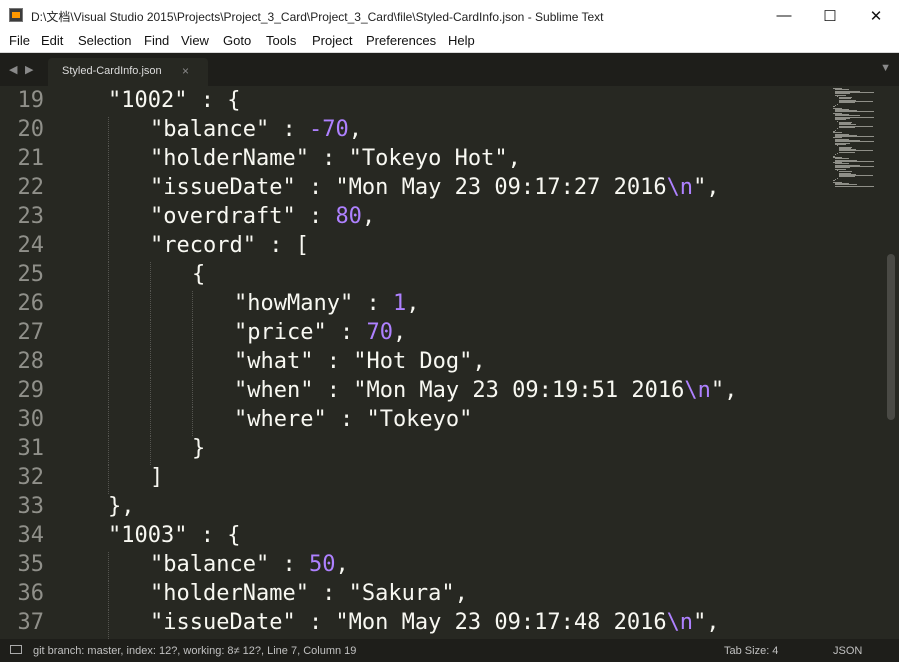 This screenshot has width=899, height=662. I want to click on number-token: 1, so click(399, 303).